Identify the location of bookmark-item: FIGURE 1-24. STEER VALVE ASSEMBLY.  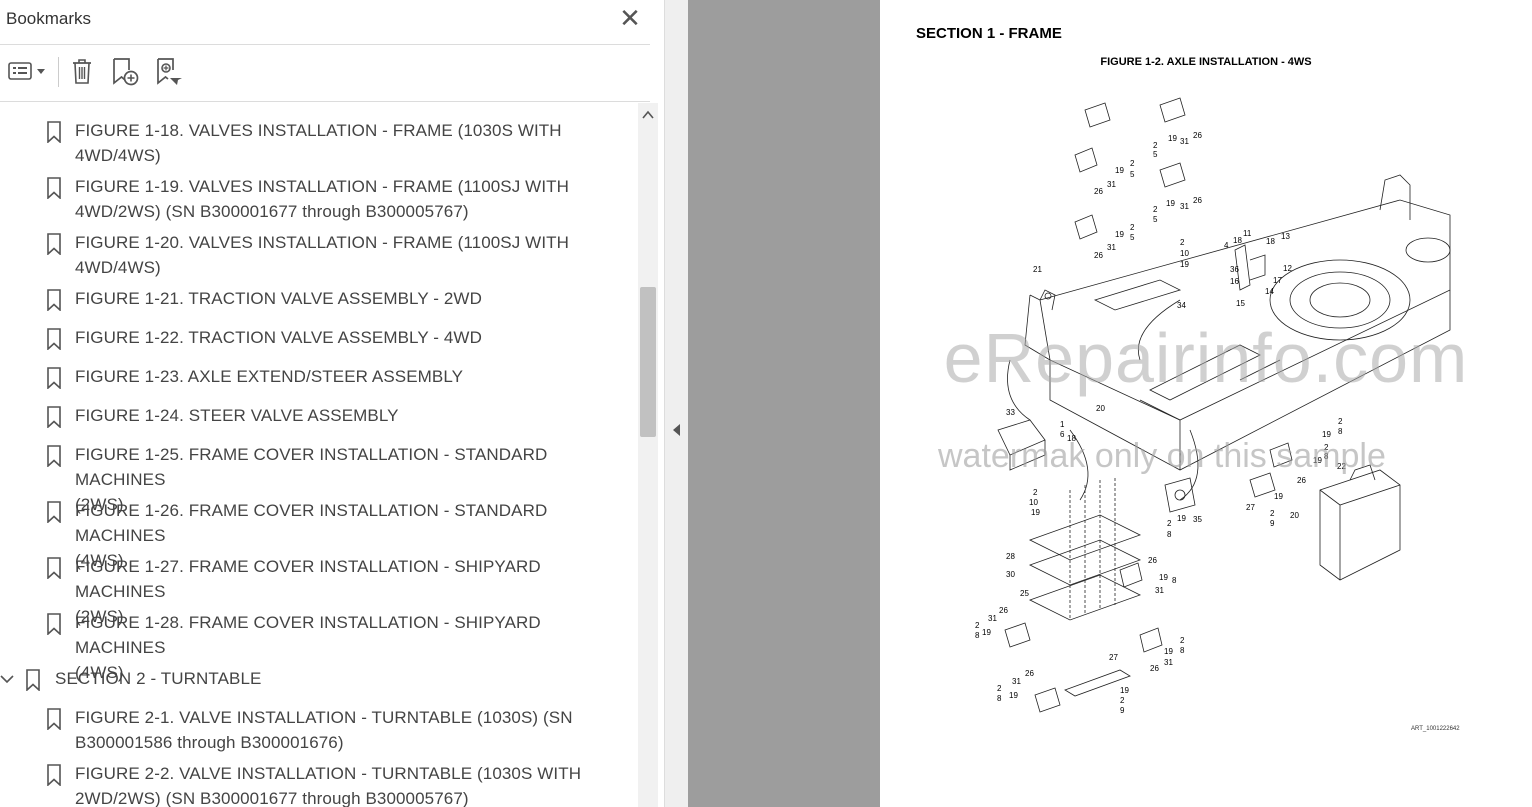
(318, 417).